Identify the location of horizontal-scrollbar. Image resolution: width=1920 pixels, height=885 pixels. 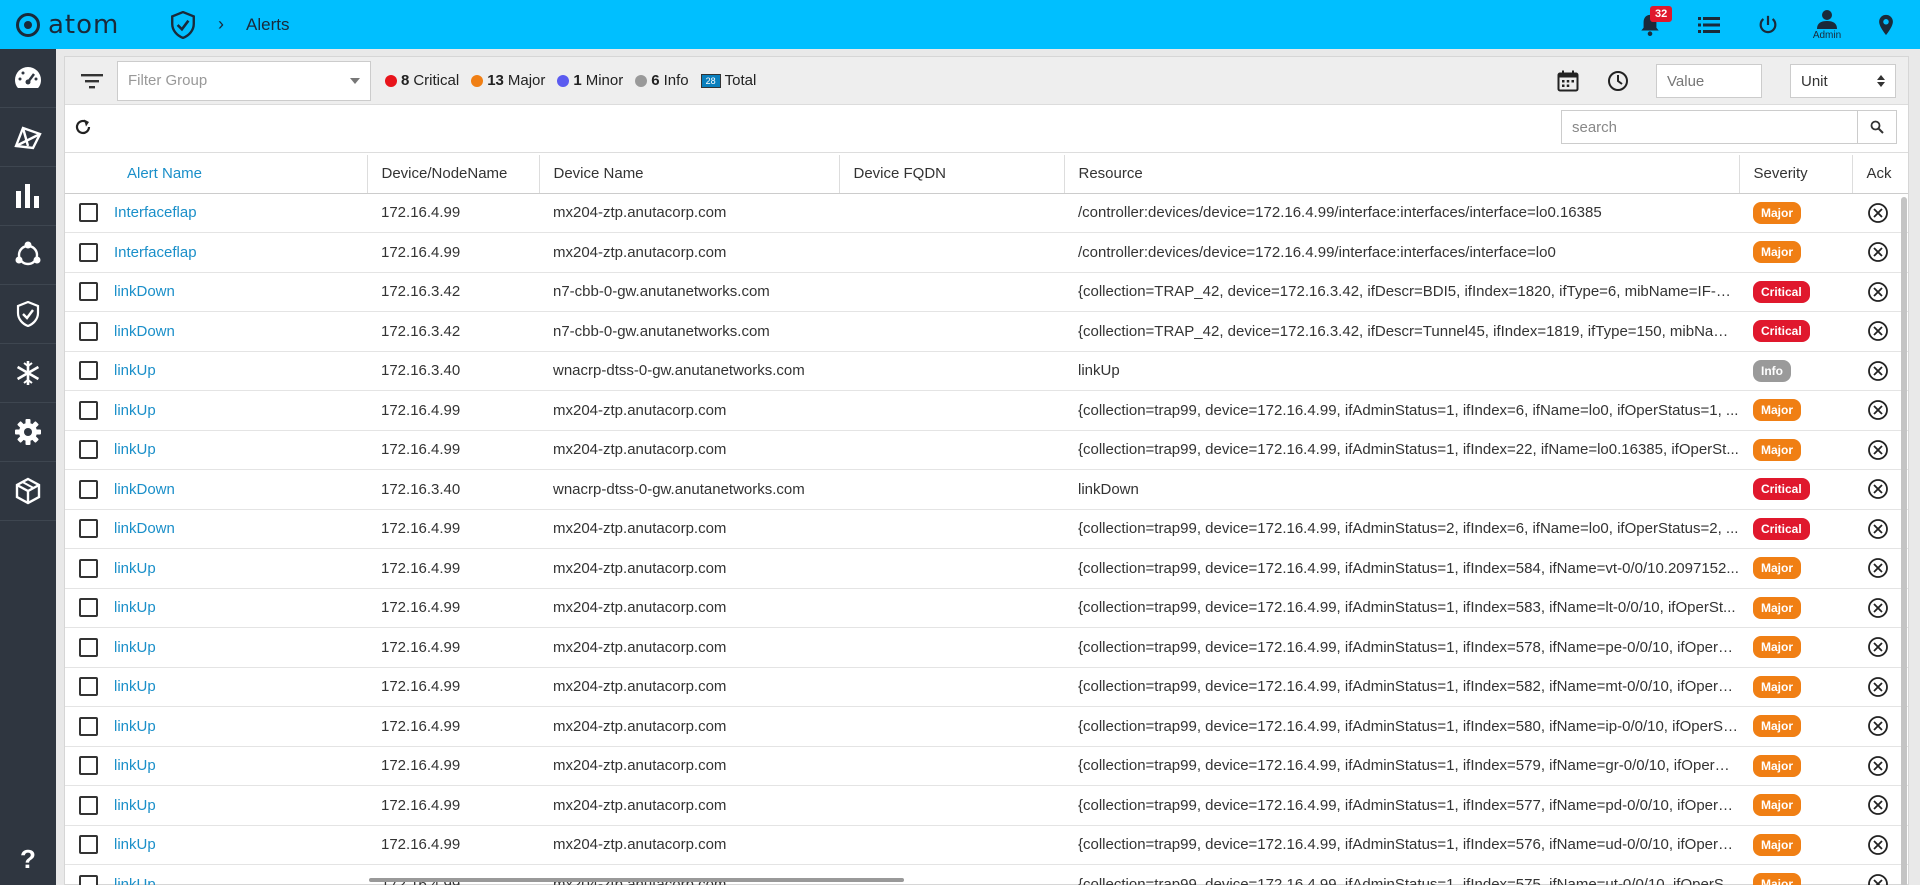
(636, 880).